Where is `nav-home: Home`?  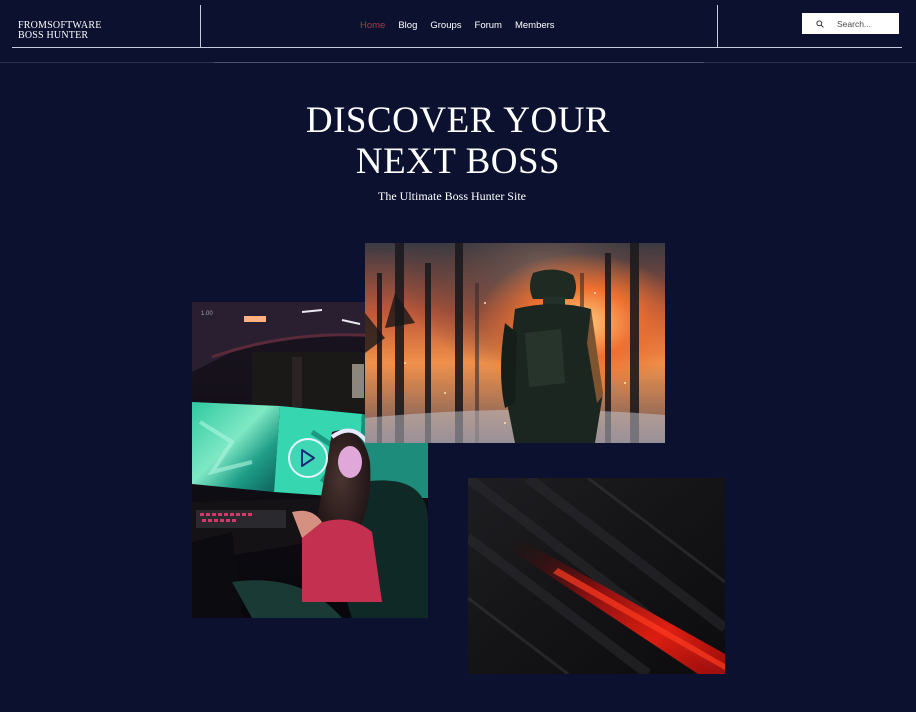 nav-home: Home is located at coordinates (372, 26).